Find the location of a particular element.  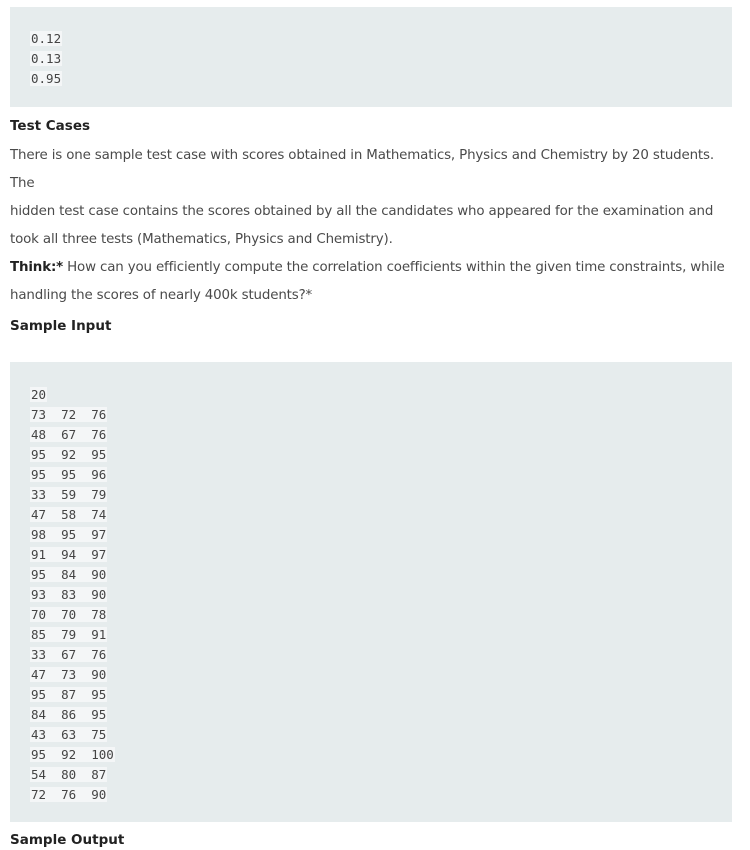

code-line: 93 83 90 is located at coordinates (69, 594).